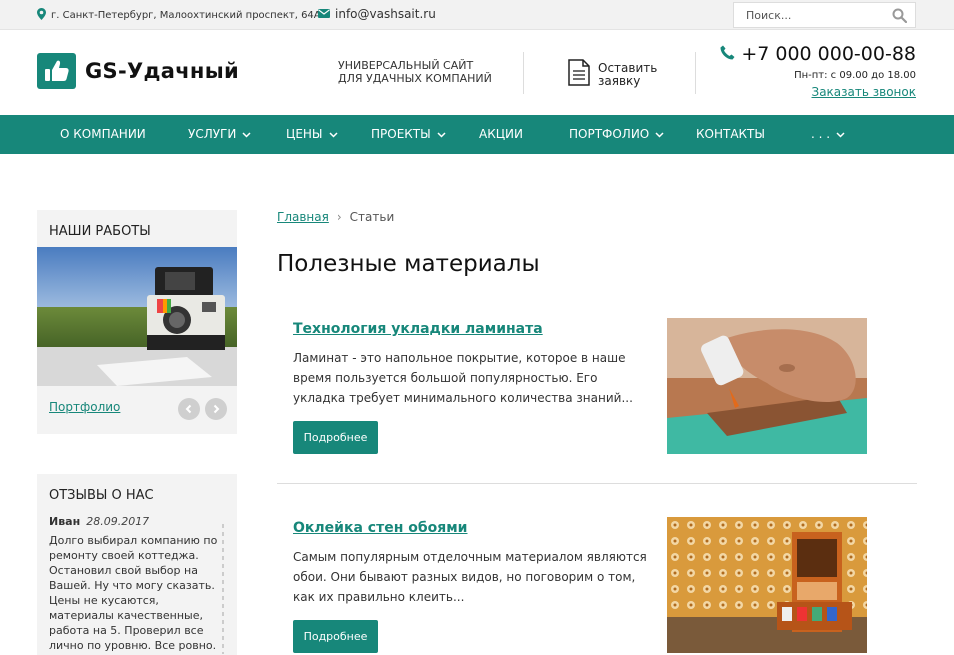  Describe the element at coordinates (408, 264) in the screenshot. I see `page-title: Полезные материалы` at that location.